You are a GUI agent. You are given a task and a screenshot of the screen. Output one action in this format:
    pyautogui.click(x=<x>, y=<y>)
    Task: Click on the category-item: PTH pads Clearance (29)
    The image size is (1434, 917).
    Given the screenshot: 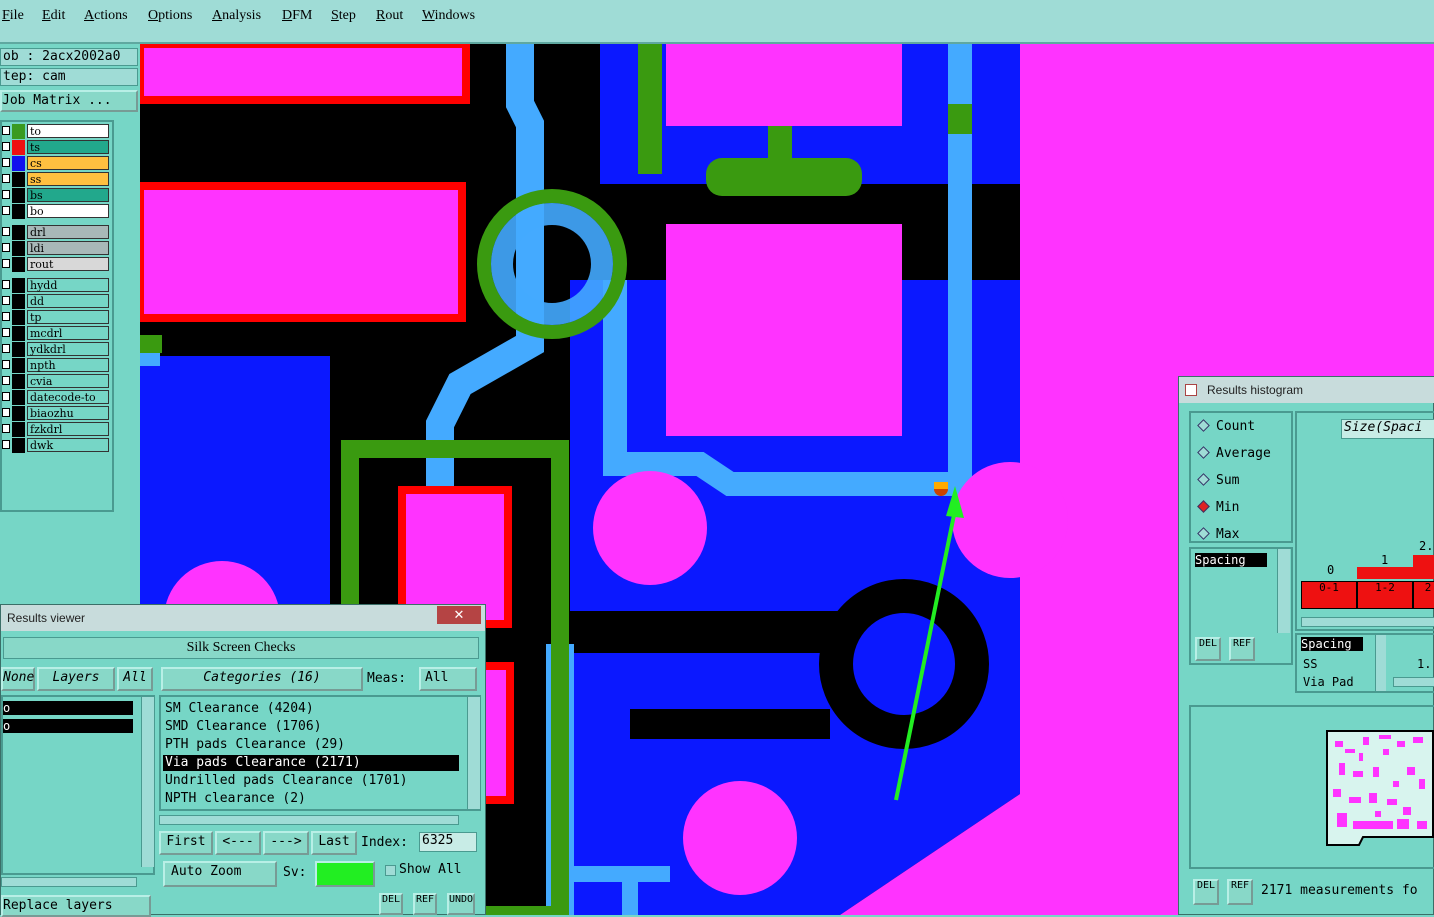 What is the action you would take?
    pyautogui.click(x=311, y=745)
    